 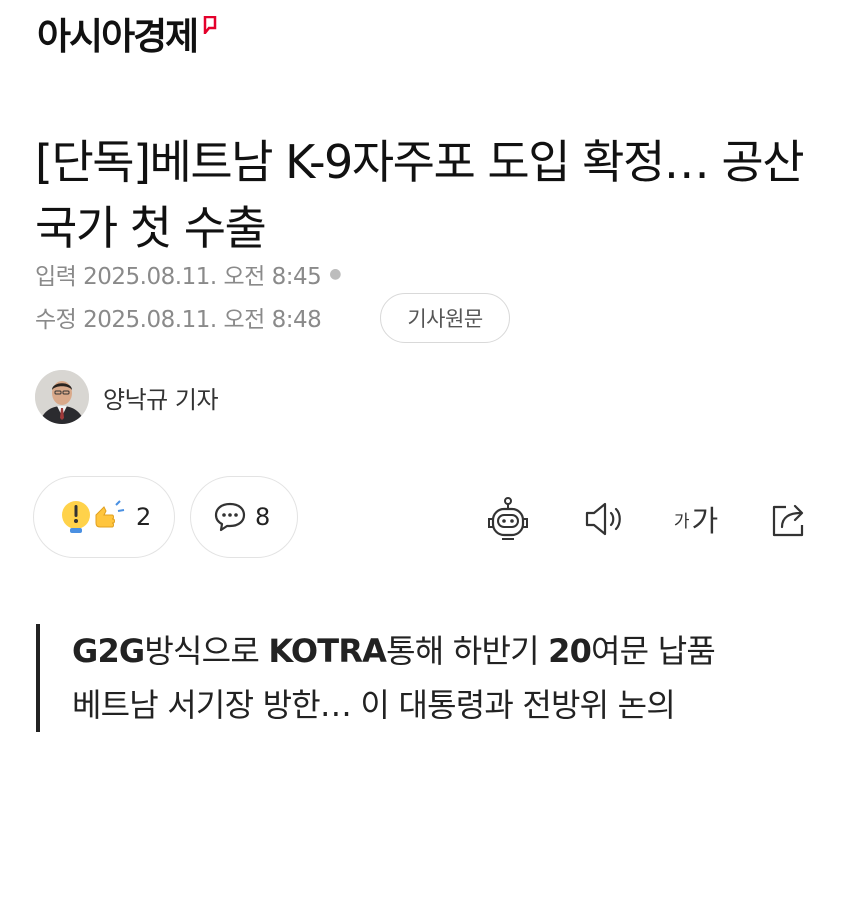 I want to click on reporter-avatar, so click(x=62, y=397).